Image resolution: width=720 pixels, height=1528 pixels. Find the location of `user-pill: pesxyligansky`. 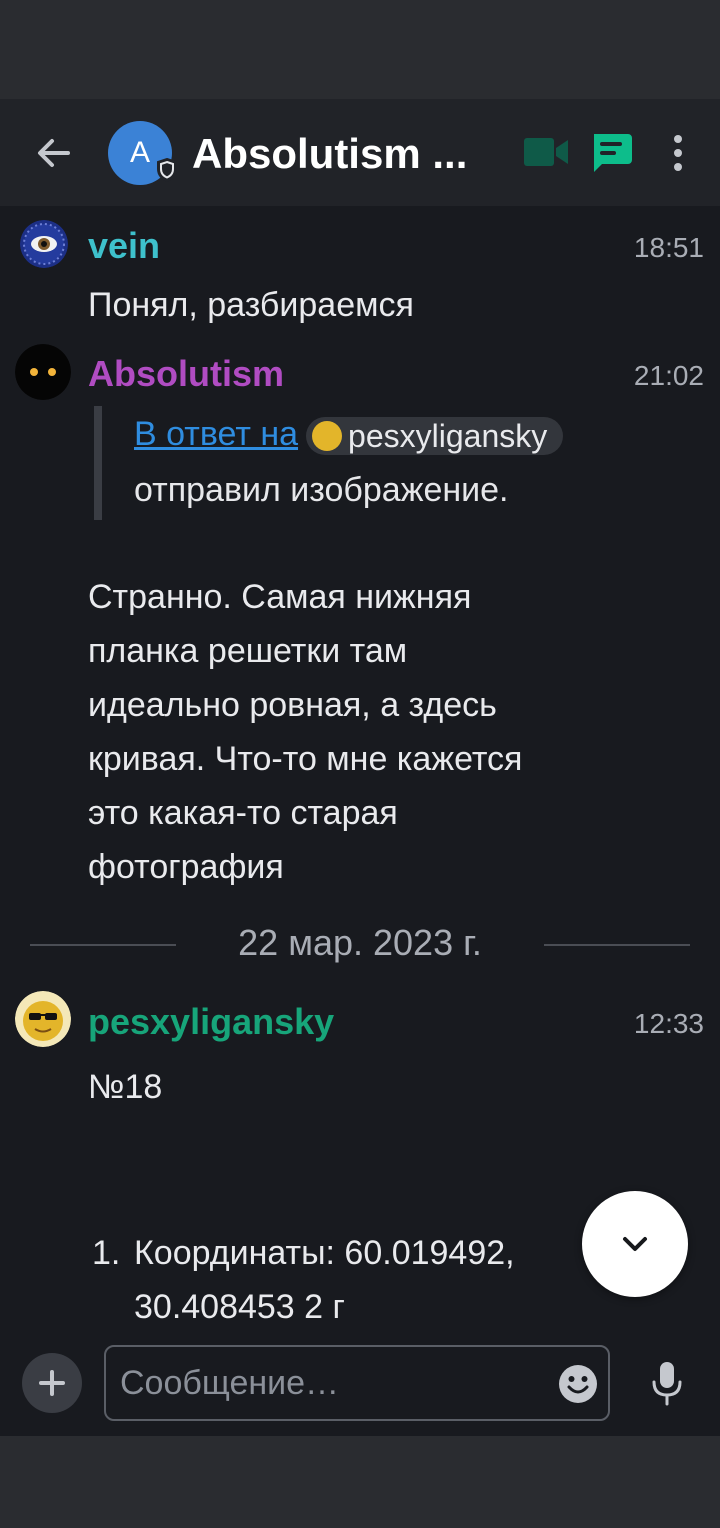

user-pill: pesxyligansky is located at coordinates (435, 436).